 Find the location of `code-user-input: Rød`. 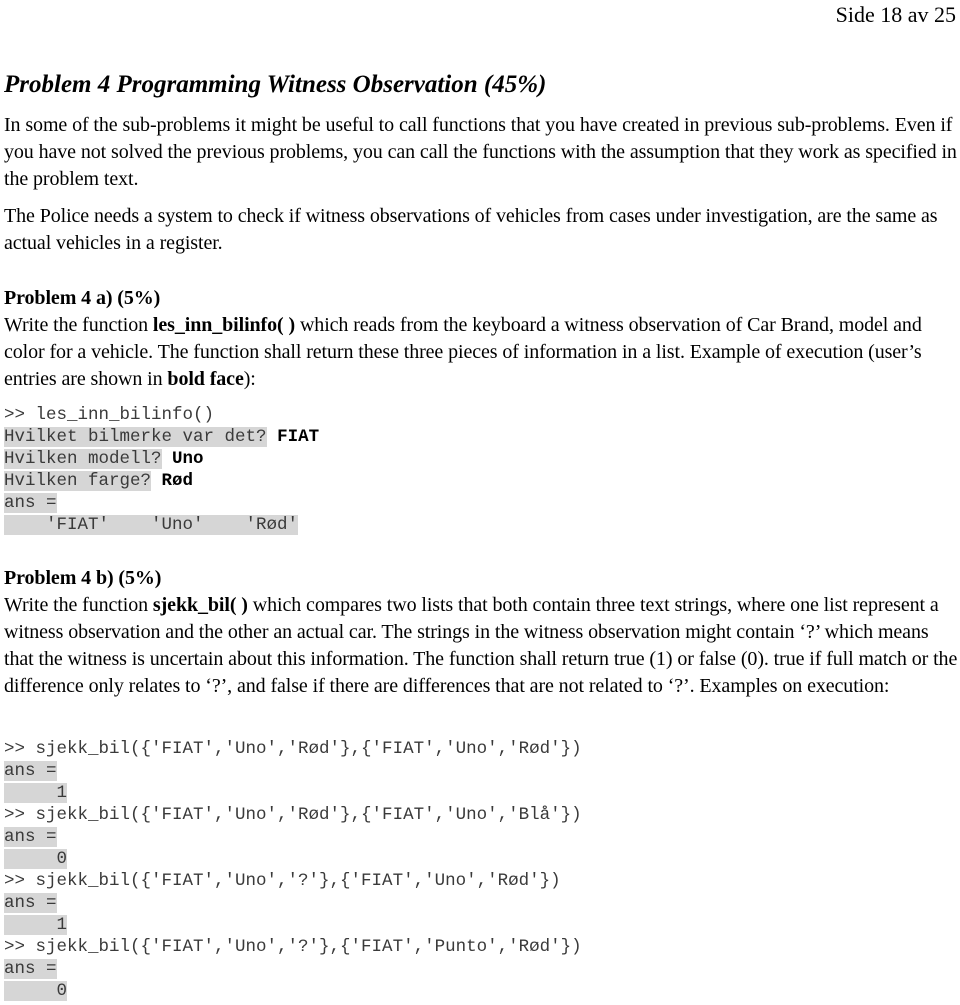

code-user-input: Rød is located at coordinates (177, 481).